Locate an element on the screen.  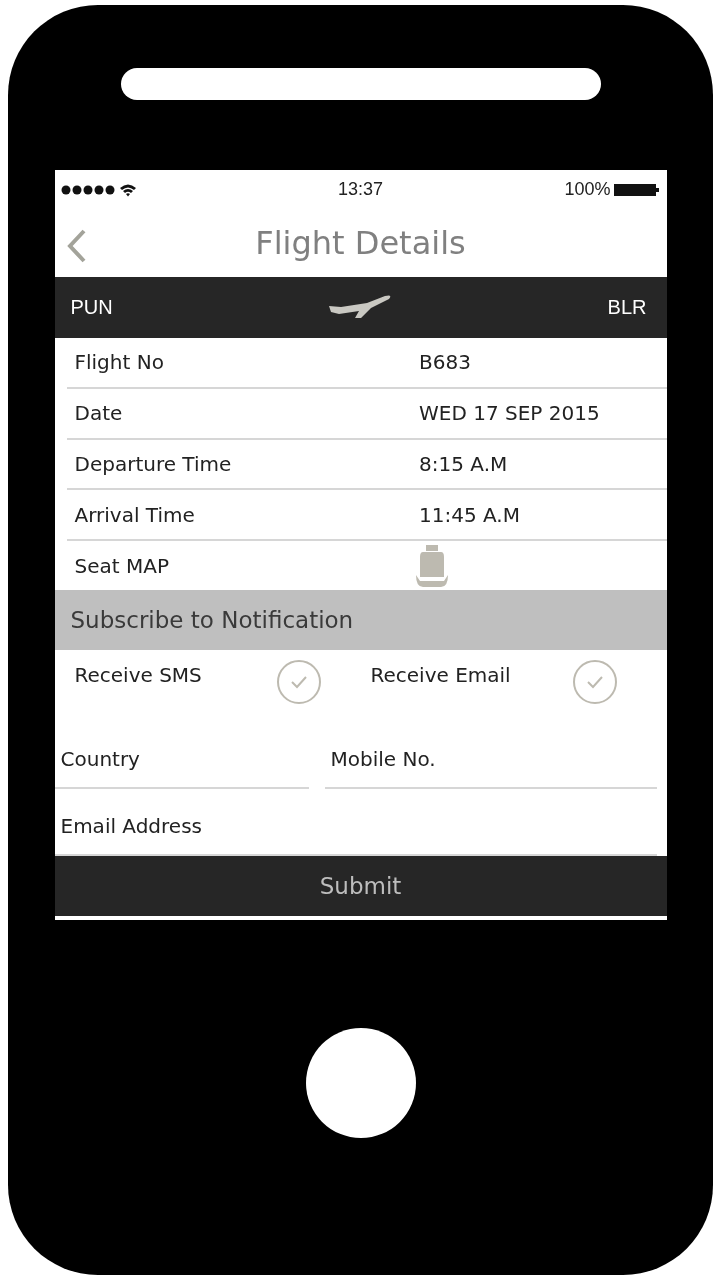
detail-label: Flight No is located at coordinates (119, 362).